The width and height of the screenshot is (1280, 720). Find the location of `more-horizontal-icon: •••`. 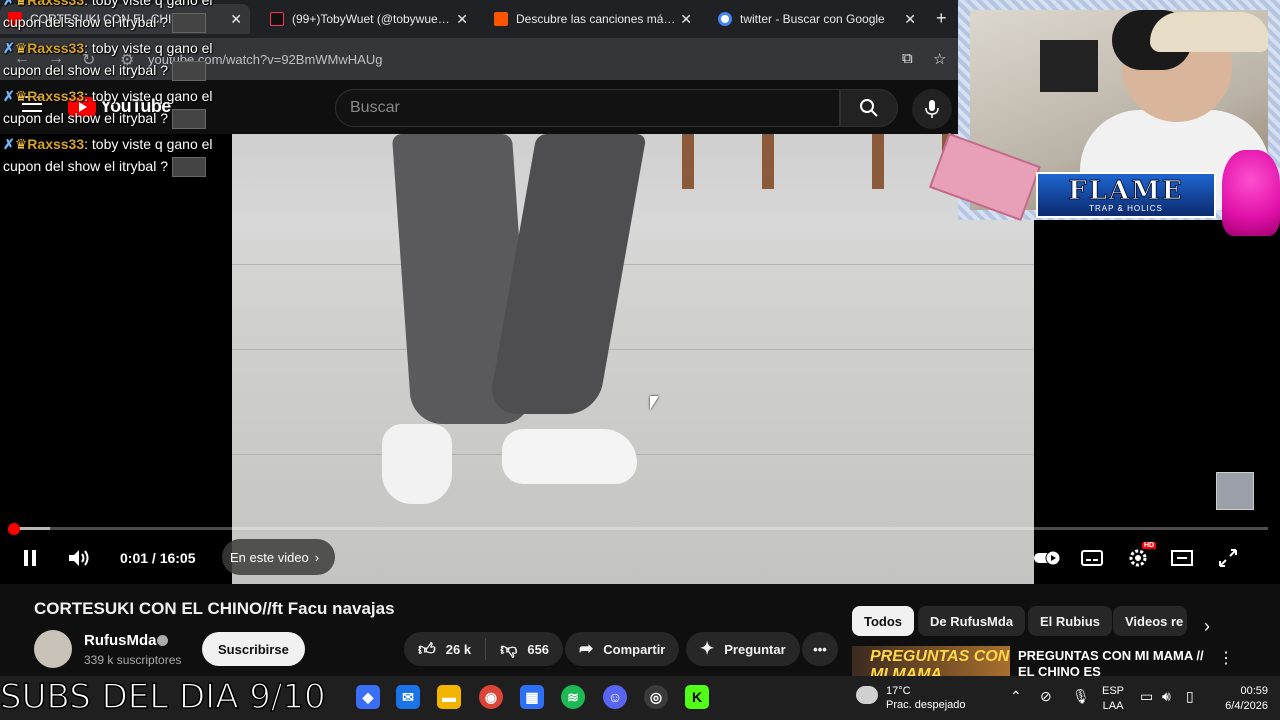

more-horizontal-icon: ••• is located at coordinates (820, 649).